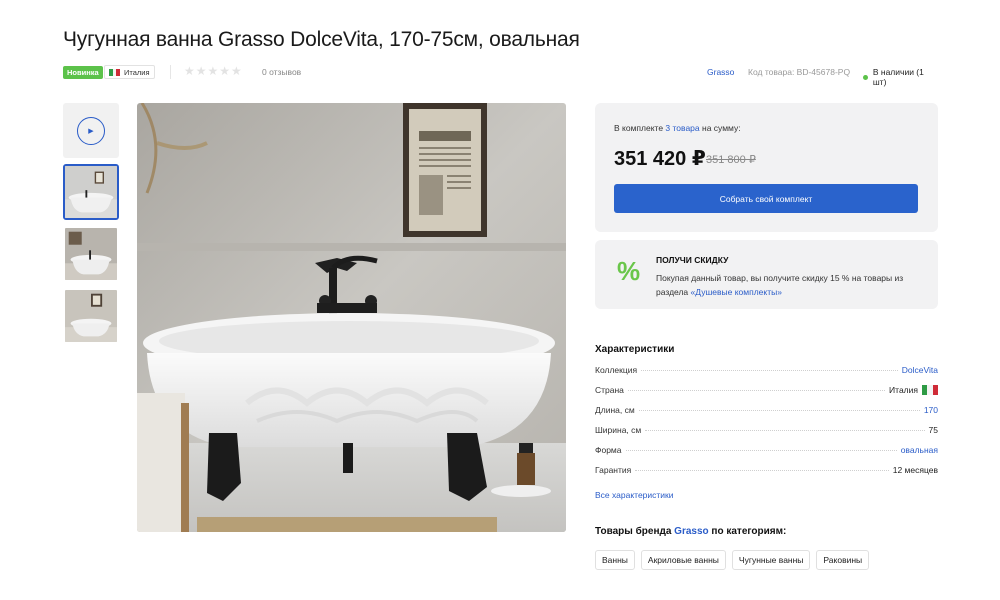 The image size is (1000, 600). Describe the element at coordinates (213, 71) in the screenshot. I see `rating-stars-icon: ★★★★★` at that location.